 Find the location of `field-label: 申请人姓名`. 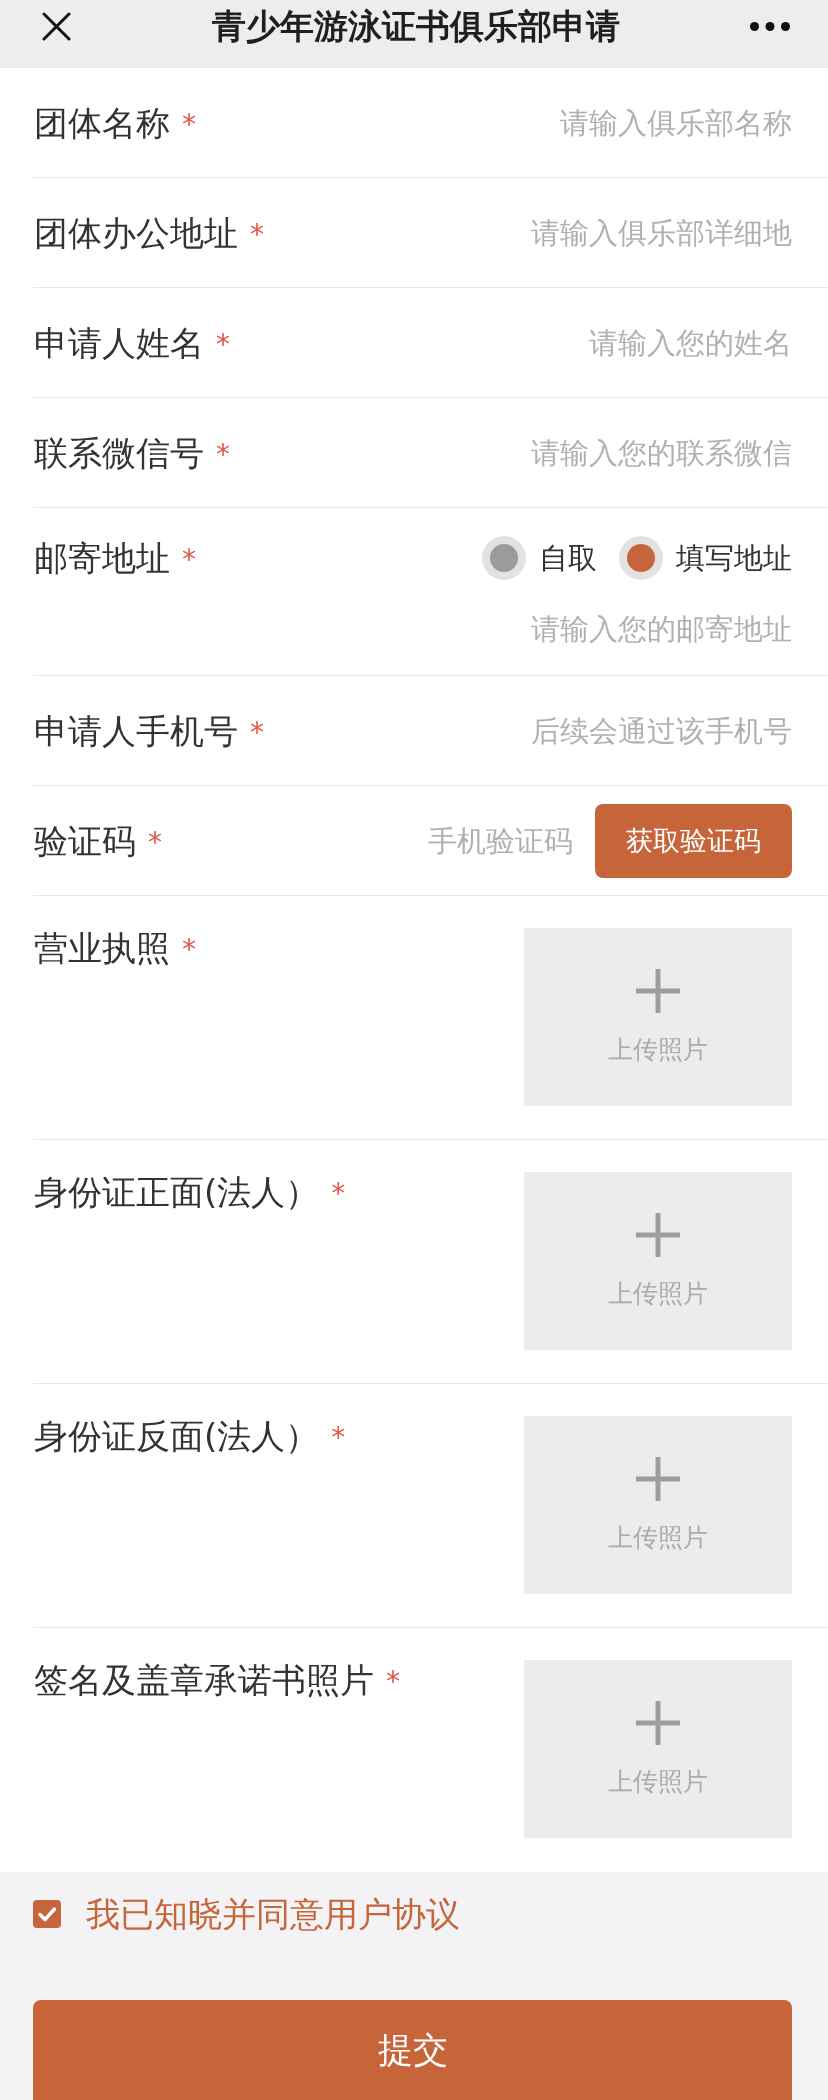

field-label: 申请人姓名 is located at coordinates (119, 343).